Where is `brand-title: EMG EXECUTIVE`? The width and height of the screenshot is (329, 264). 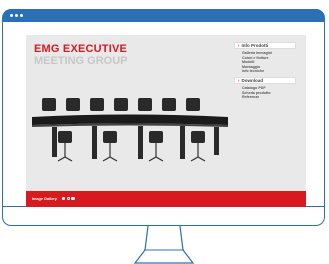
brand-title: EMG EXECUTIVE is located at coordinates (81, 49).